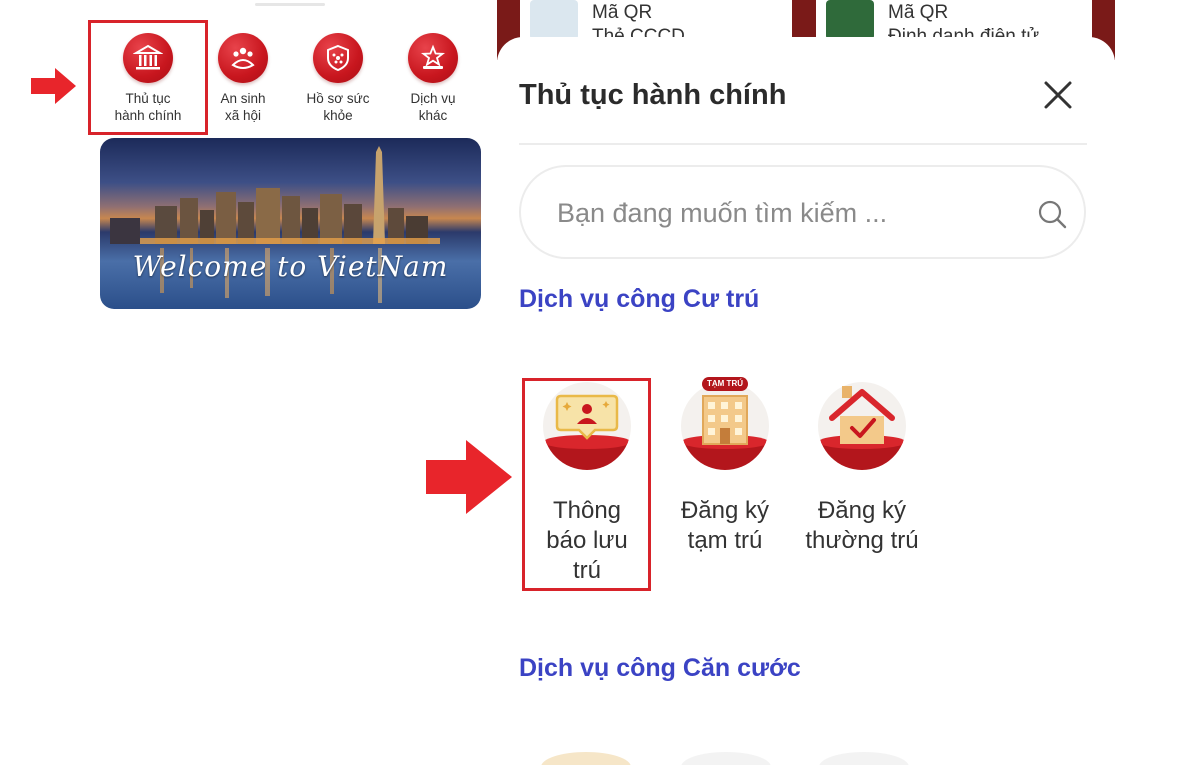 This screenshot has width=1200, height=765. I want to click on service-label: An sinh, so click(243, 98).